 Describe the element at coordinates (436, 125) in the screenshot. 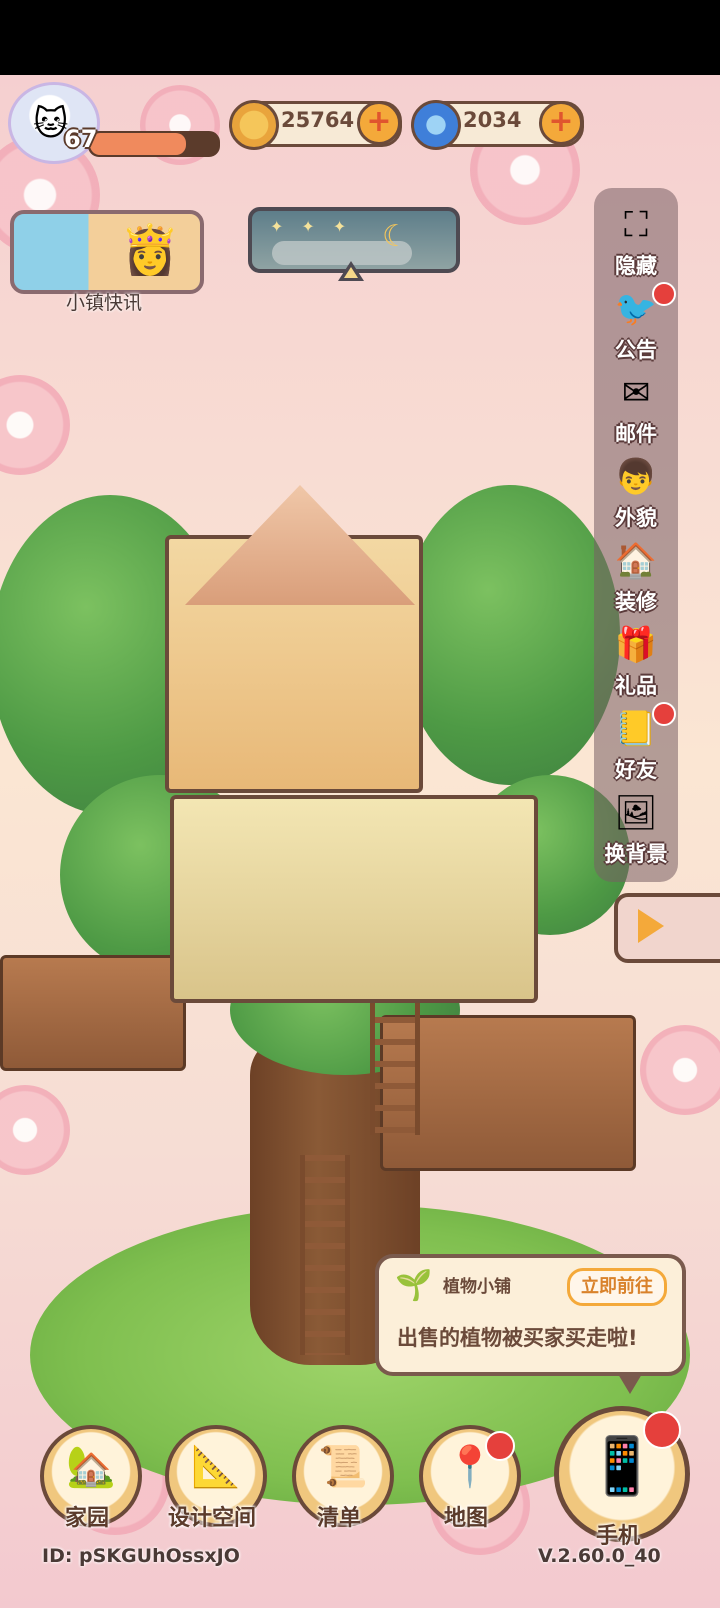

I see `swirl-gem-icon` at that location.